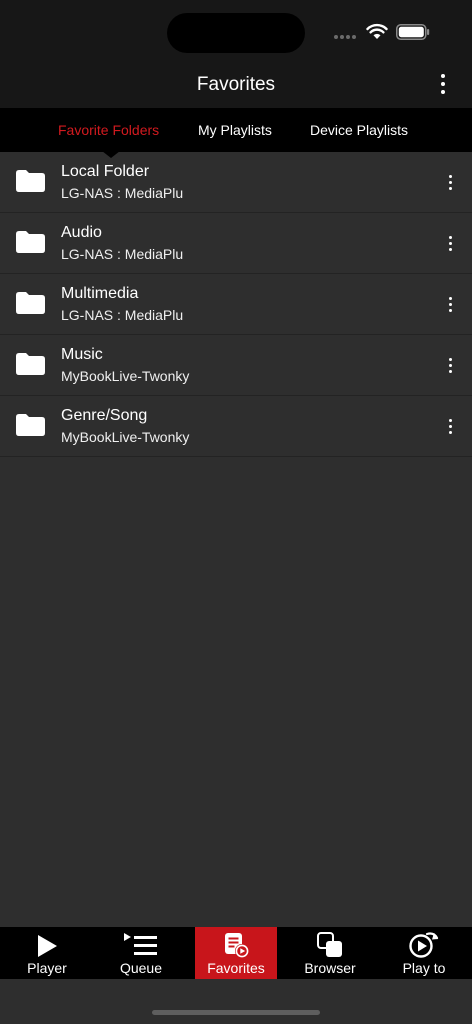  Describe the element at coordinates (82, 354) in the screenshot. I see `item-title: Music` at that location.